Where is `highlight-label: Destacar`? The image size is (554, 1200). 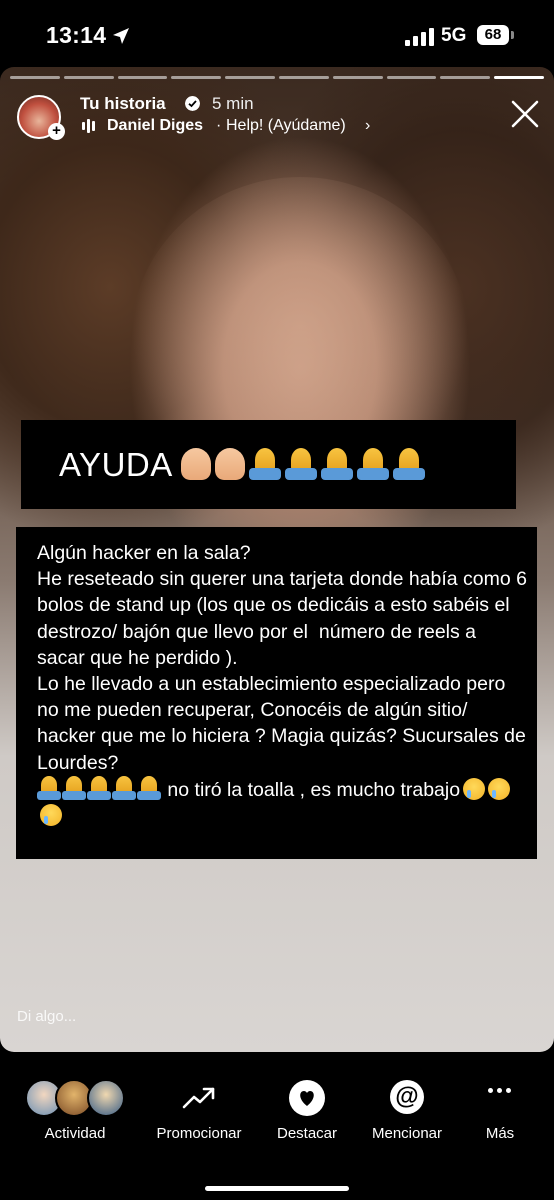 highlight-label: Destacar is located at coordinates (307, 1133).